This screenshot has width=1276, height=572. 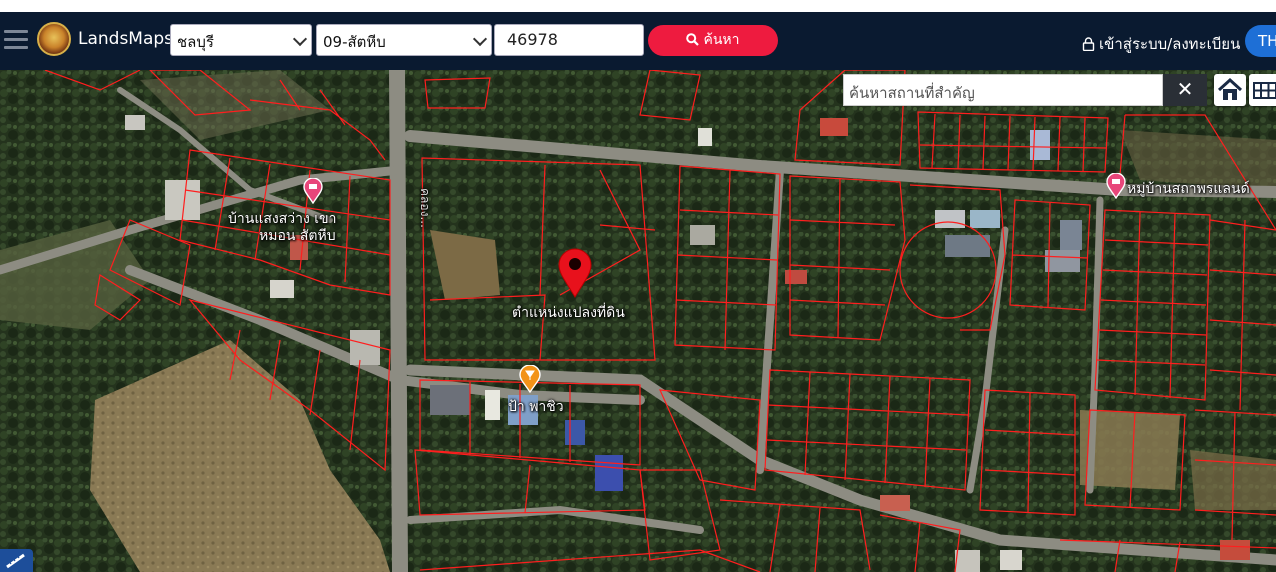 I want to click on brand-name: LandsMaps, so click(x=126, y=39).